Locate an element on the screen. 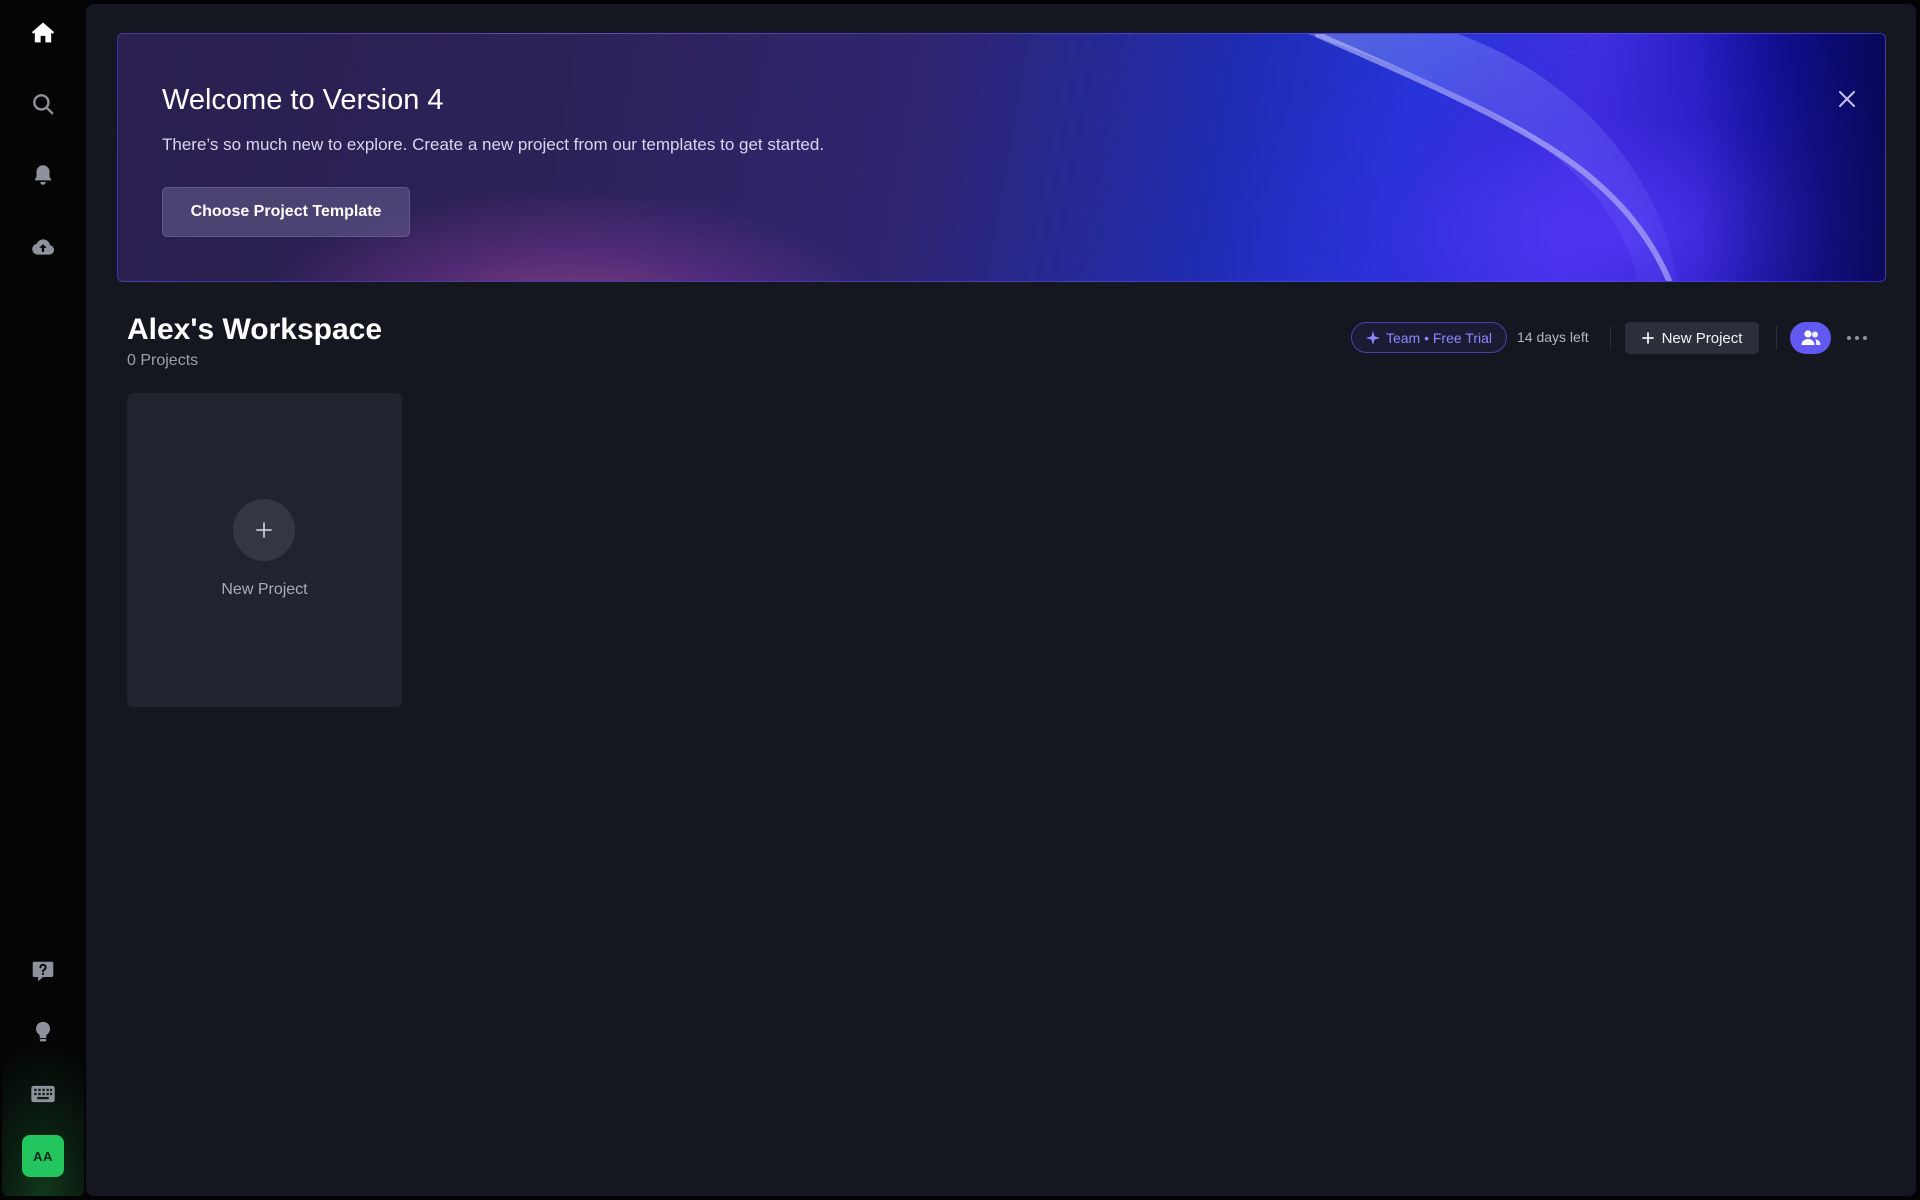 This screenshot has width=1920, height=1200. trial-days-left: 14 days left is located at coordinates (1553, 337).